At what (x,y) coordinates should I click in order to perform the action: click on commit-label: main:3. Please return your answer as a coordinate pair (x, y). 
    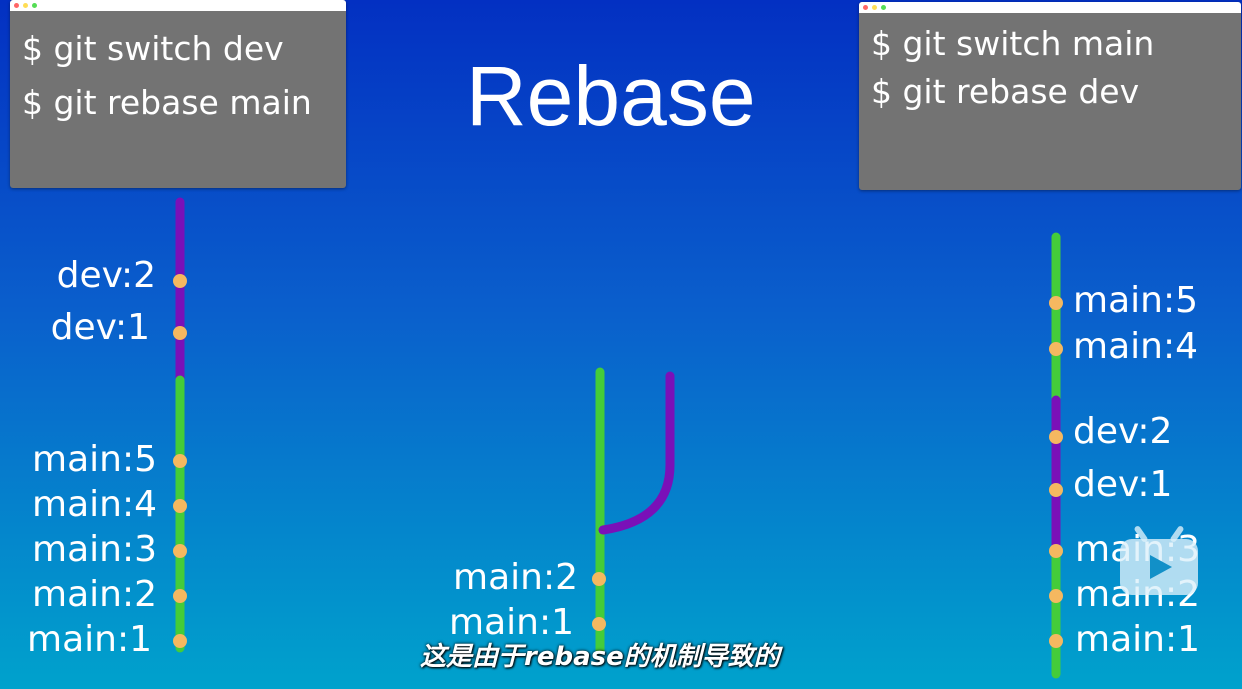
    Looking at the image, I should click on (94, 549).